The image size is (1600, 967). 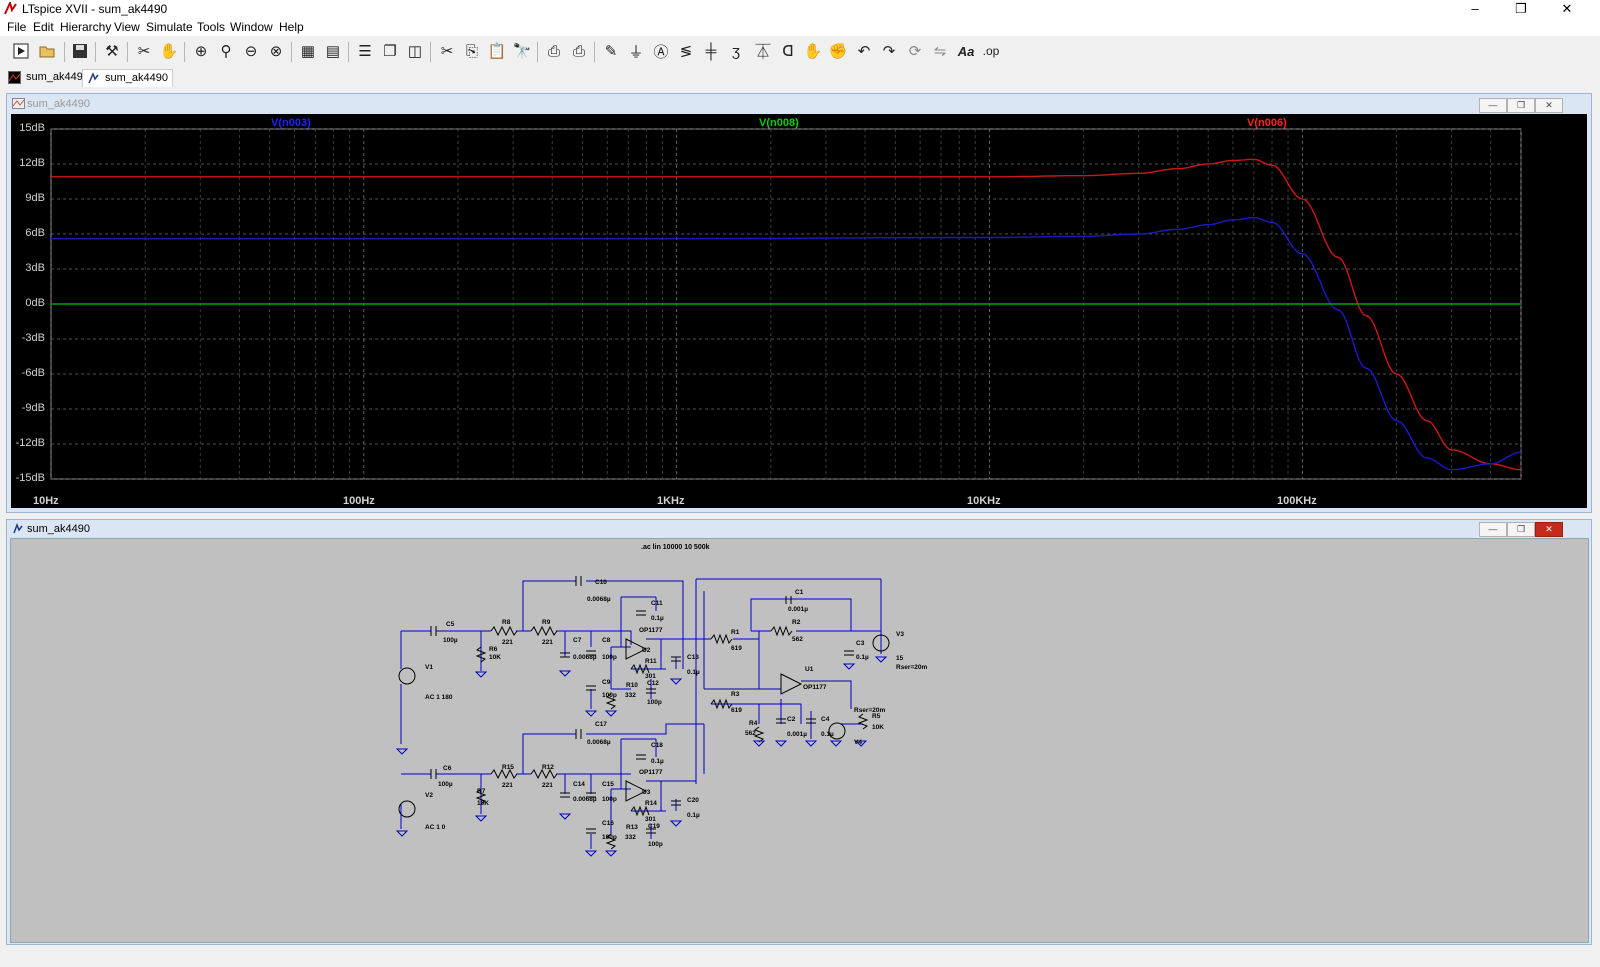 What do you see at coordinates (788, 51) in the screenshot?
I see `component-icon: ᗡ` at bounding box center [788, 51].